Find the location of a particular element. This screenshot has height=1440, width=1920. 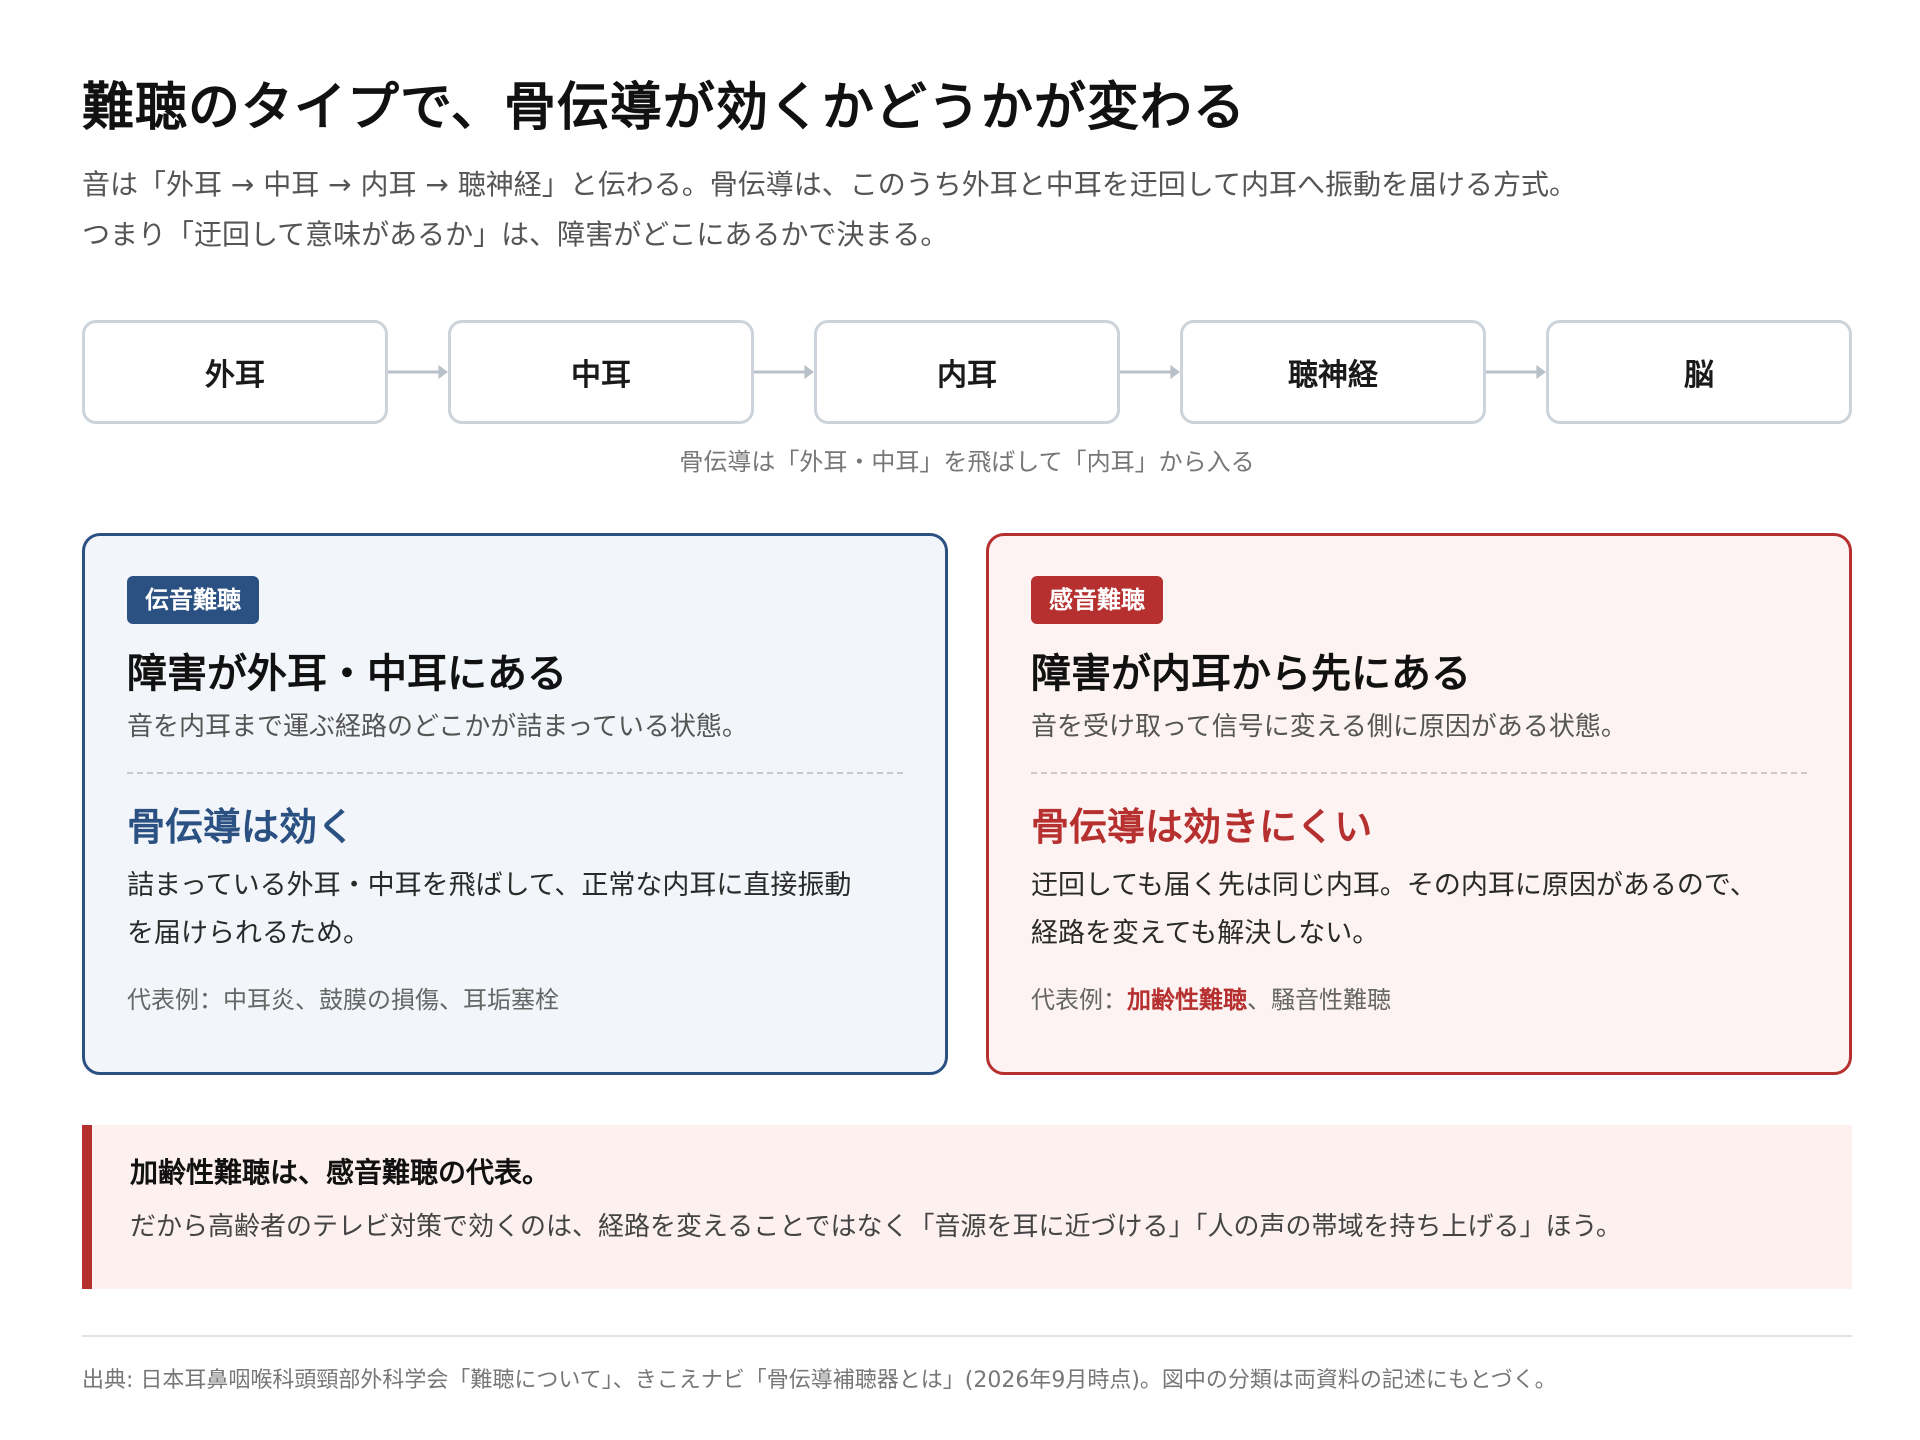

flow-step-inner-ear: 内耳 is located at coordinates (967, 372).